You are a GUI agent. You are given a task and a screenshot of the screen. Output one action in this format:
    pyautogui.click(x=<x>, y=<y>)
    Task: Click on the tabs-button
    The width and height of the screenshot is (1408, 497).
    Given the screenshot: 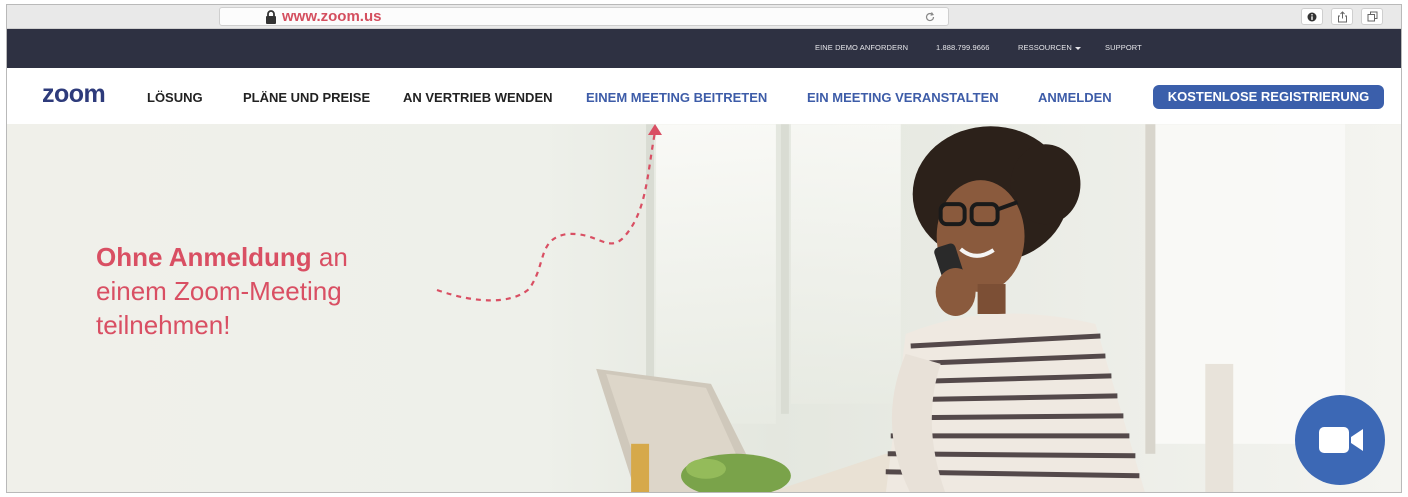 What is the action you would take?
    pyautogui.click(x=1372, y=16)
    